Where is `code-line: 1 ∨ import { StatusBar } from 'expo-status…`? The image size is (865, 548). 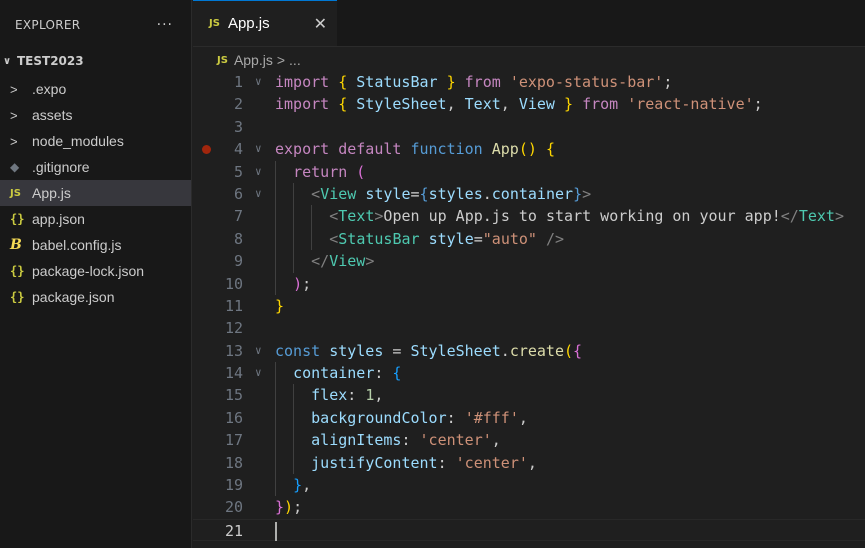
code-line: 1 ∨ import { StatusBar } from 'expo-status… is located at coordinates (529, 82).